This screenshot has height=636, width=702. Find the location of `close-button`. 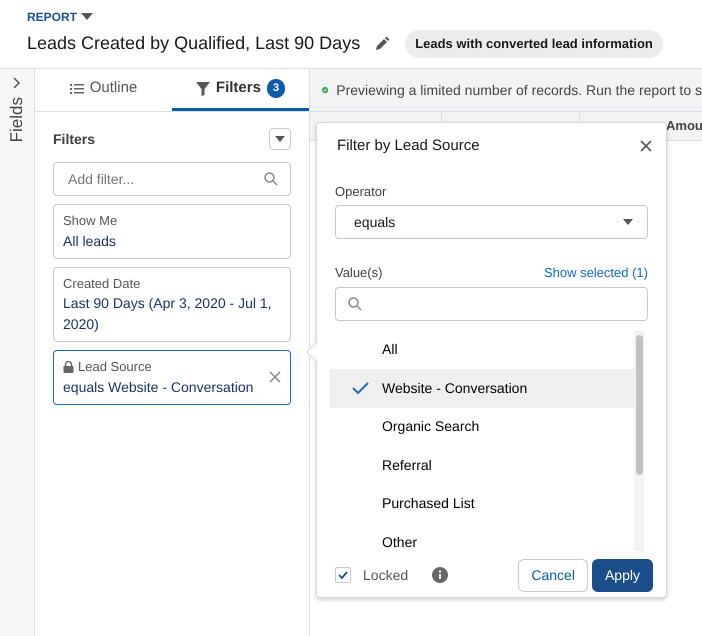

close-button is located at coordinates (646, 146).